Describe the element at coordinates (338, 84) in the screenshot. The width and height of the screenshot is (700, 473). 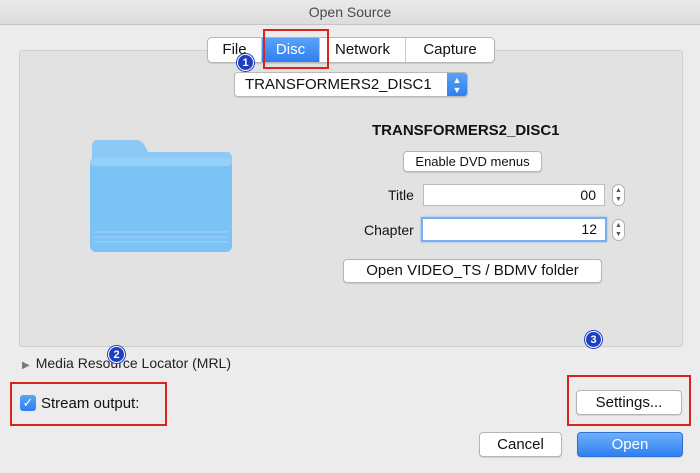
I see `disc-device-value: TRANSFORMERS2_DISC1` at that location.